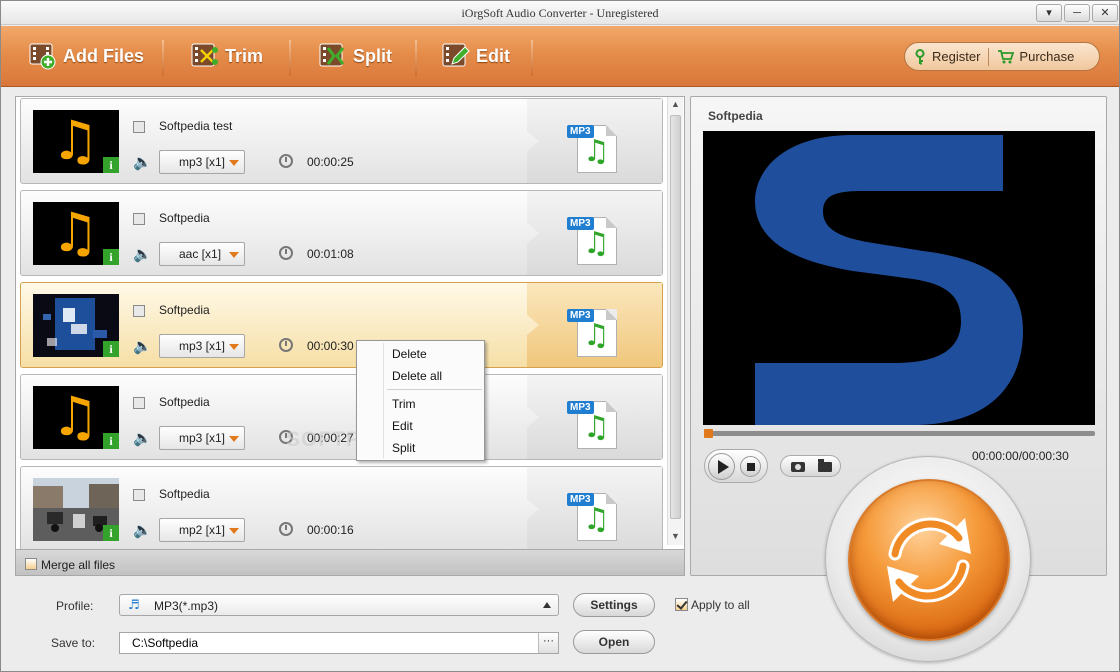 The image size is (1120, 672). Describe the element at coordinates (548, 643) in the screenshot. I see `browse-button: ···` at that location.